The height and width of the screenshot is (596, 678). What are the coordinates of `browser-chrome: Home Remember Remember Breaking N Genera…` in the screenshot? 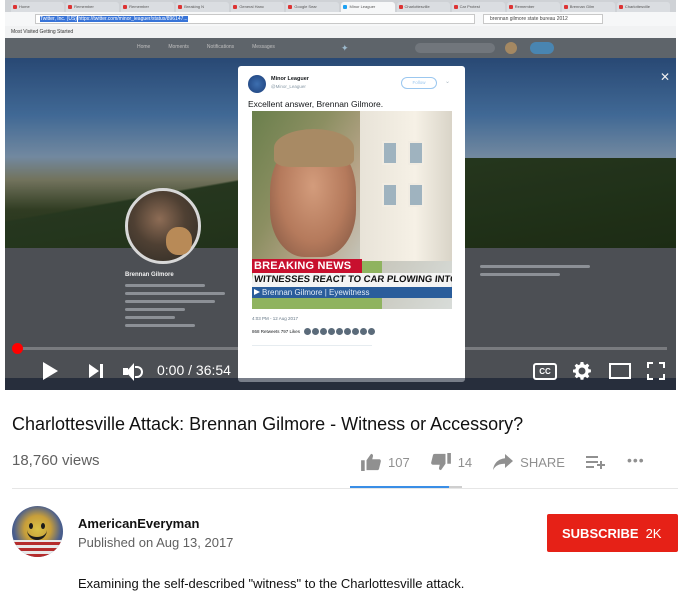 It's located at (340, 19).